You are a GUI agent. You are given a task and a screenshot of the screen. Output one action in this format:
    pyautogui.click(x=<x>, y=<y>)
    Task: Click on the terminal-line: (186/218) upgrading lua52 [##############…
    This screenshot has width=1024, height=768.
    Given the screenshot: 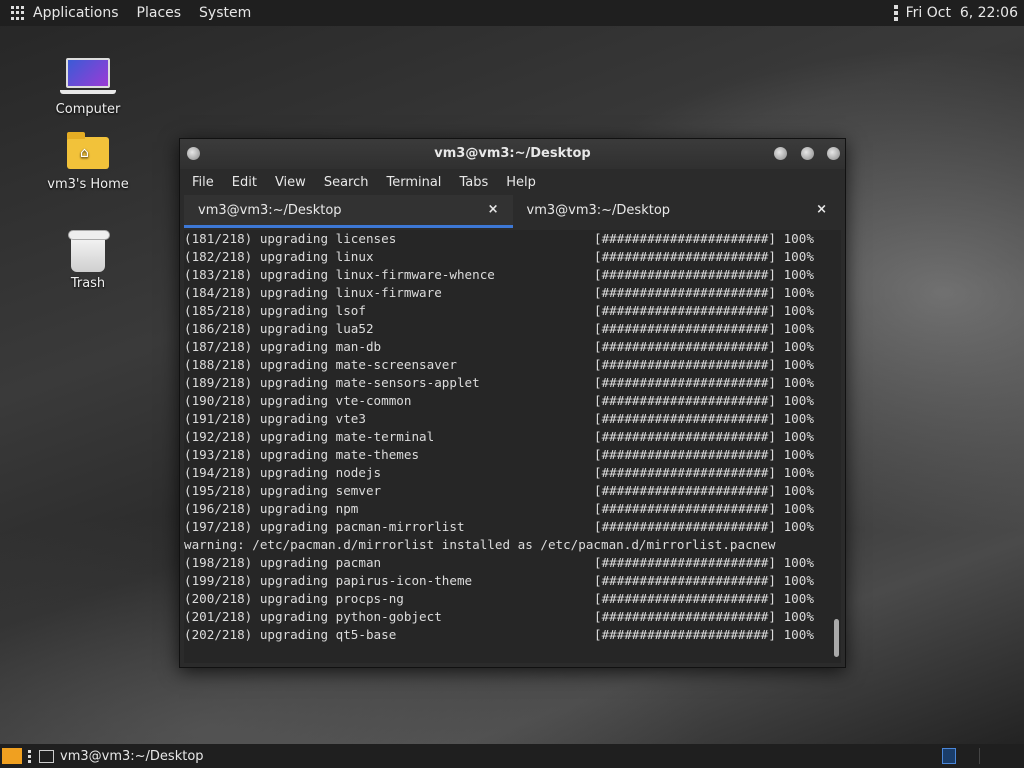 What is the action you would take?
    pyautogui.click(x=512, y=329)
    